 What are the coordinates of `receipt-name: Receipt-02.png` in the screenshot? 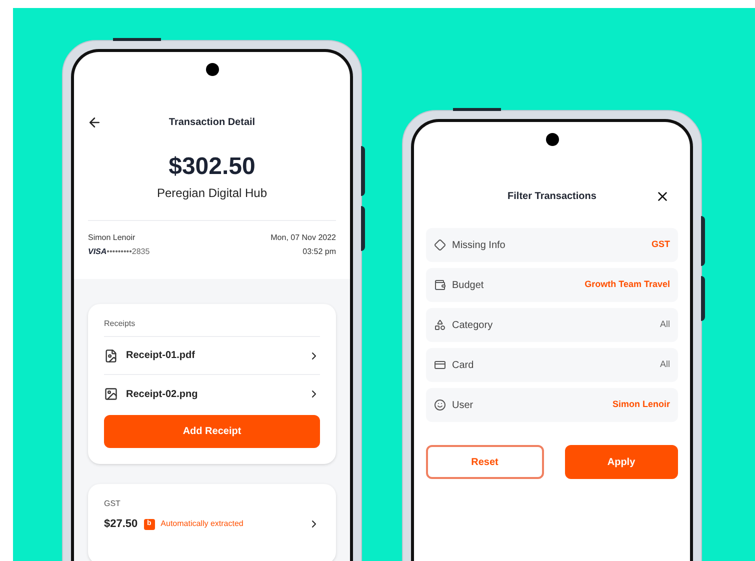 It's located at (162, 395).